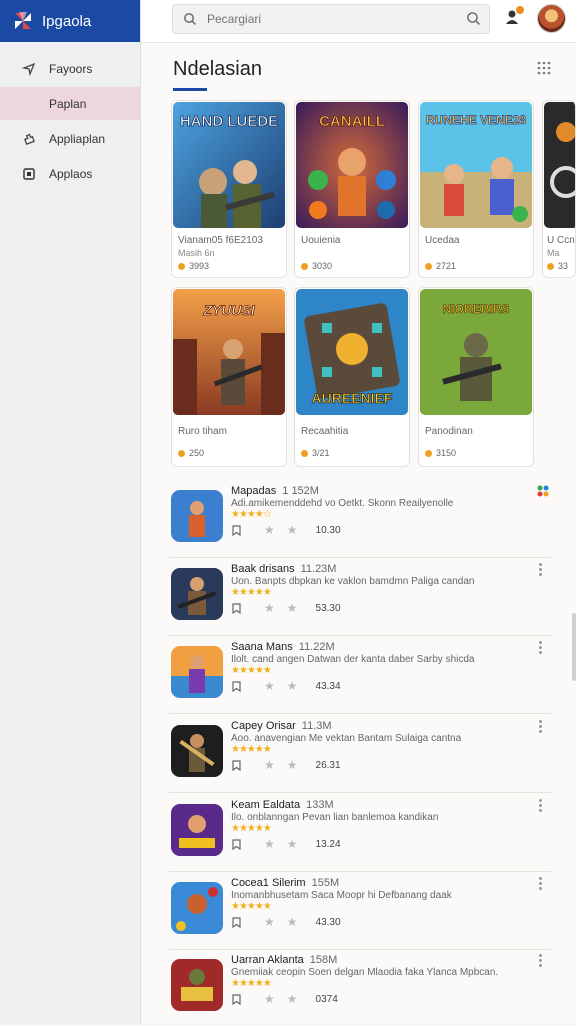 The width and height of the screenshot is (576, 1026). I want to click on scrollbar-handle, so click(574, 647).